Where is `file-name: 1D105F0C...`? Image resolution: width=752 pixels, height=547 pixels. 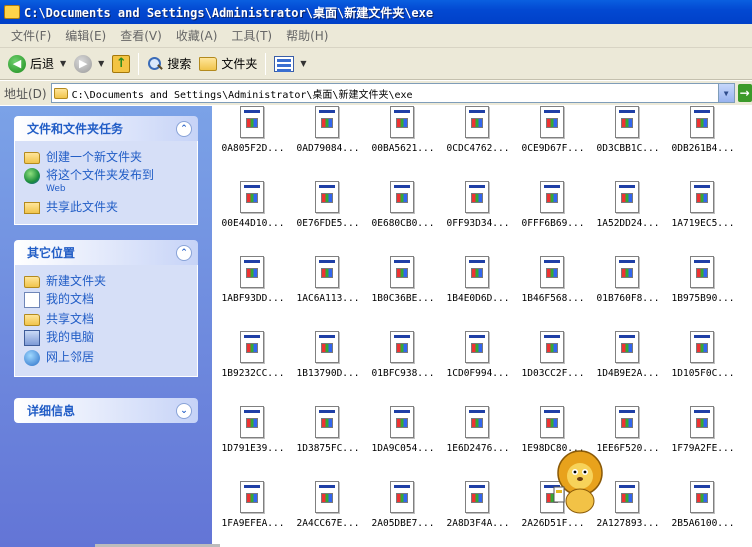 file-name: 1D105F0C... is located at coordinates (703, 373).